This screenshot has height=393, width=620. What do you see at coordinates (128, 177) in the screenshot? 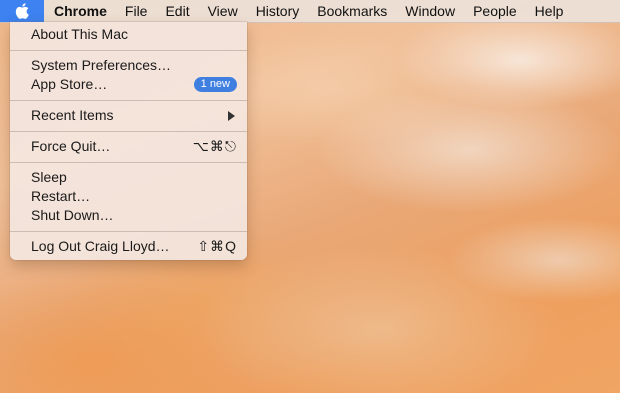
I see `menu-item-sleep: Sleep` at bounding box center [128, 177].